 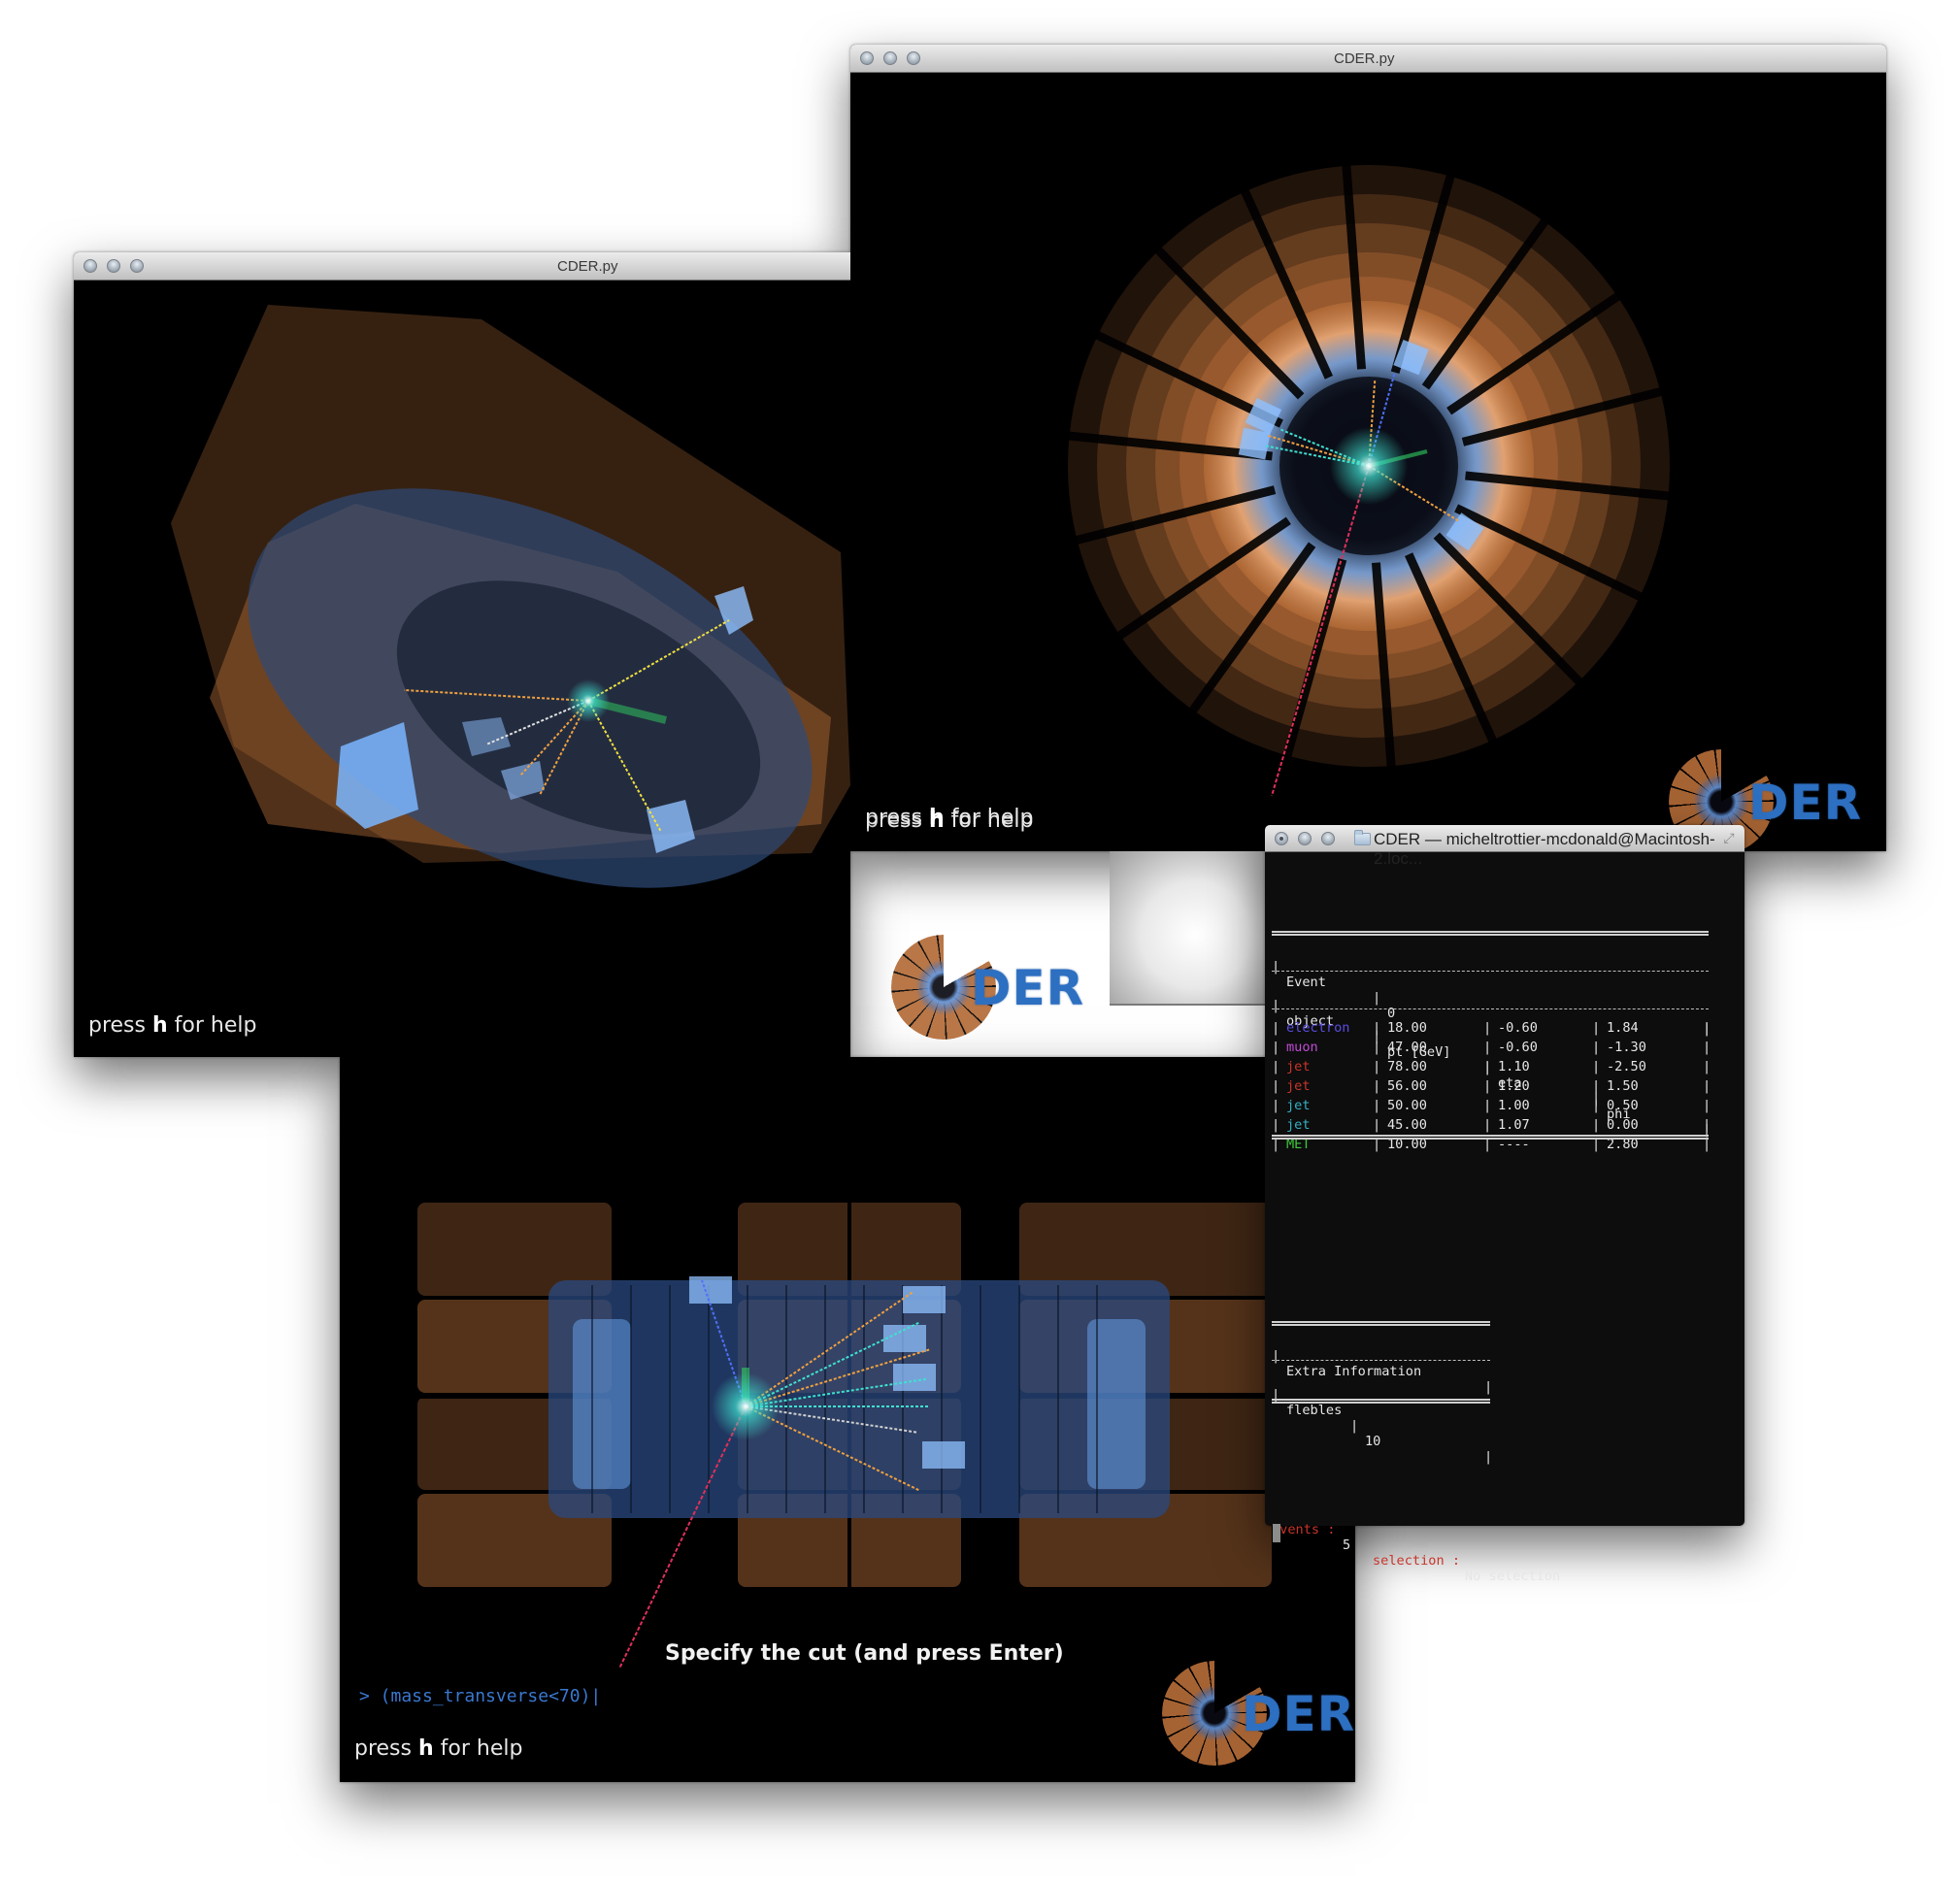 I want to click on cell-phi: 1.50, so click(x=1623, y=1086).